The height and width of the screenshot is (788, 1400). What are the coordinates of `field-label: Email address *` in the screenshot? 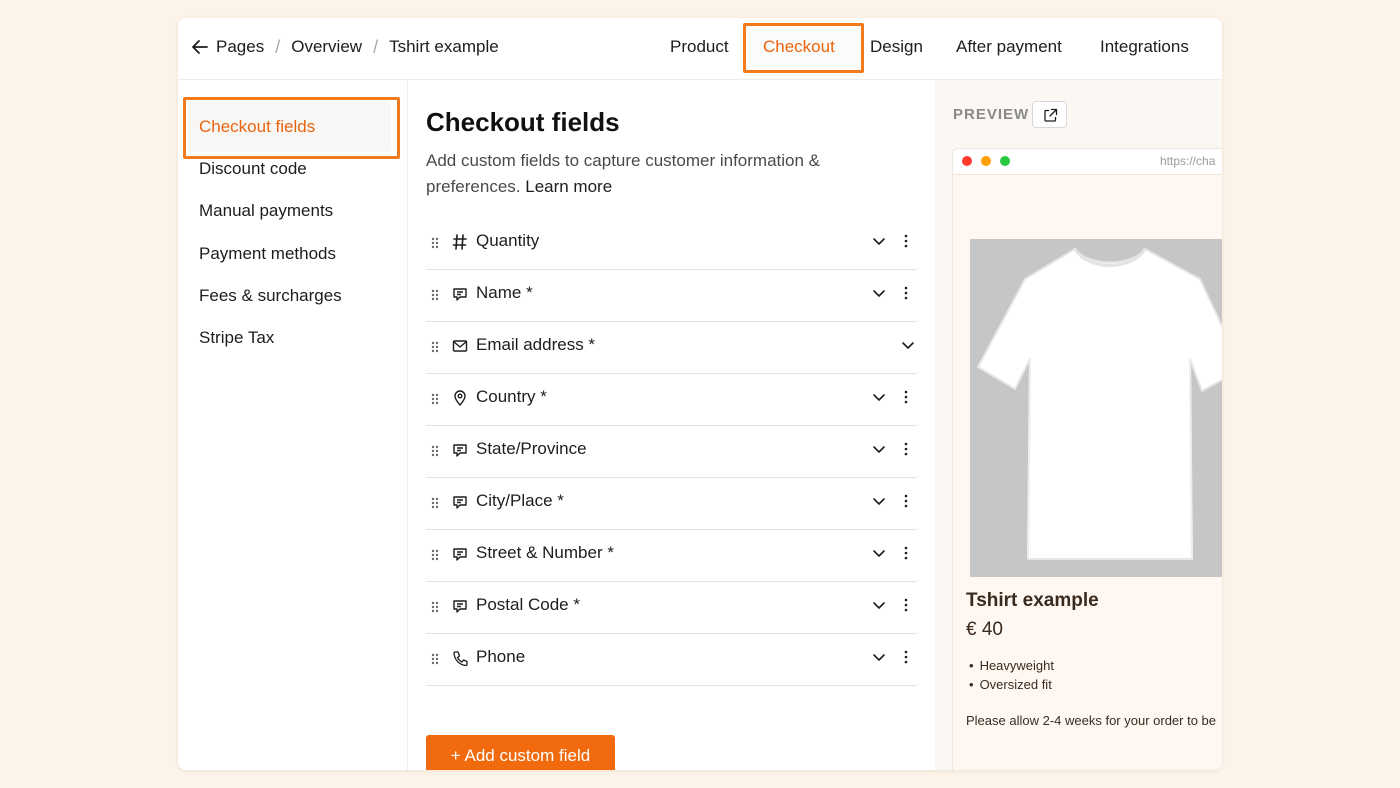 It's located at (536, 344).